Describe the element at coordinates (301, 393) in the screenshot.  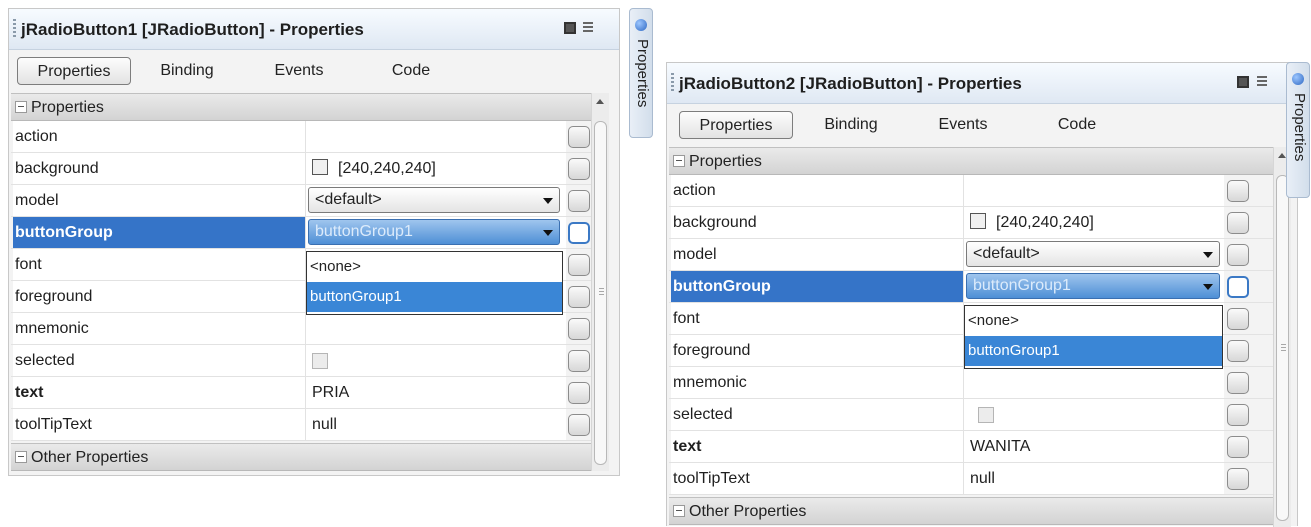
I see `property-row: text PRIA` at that location.